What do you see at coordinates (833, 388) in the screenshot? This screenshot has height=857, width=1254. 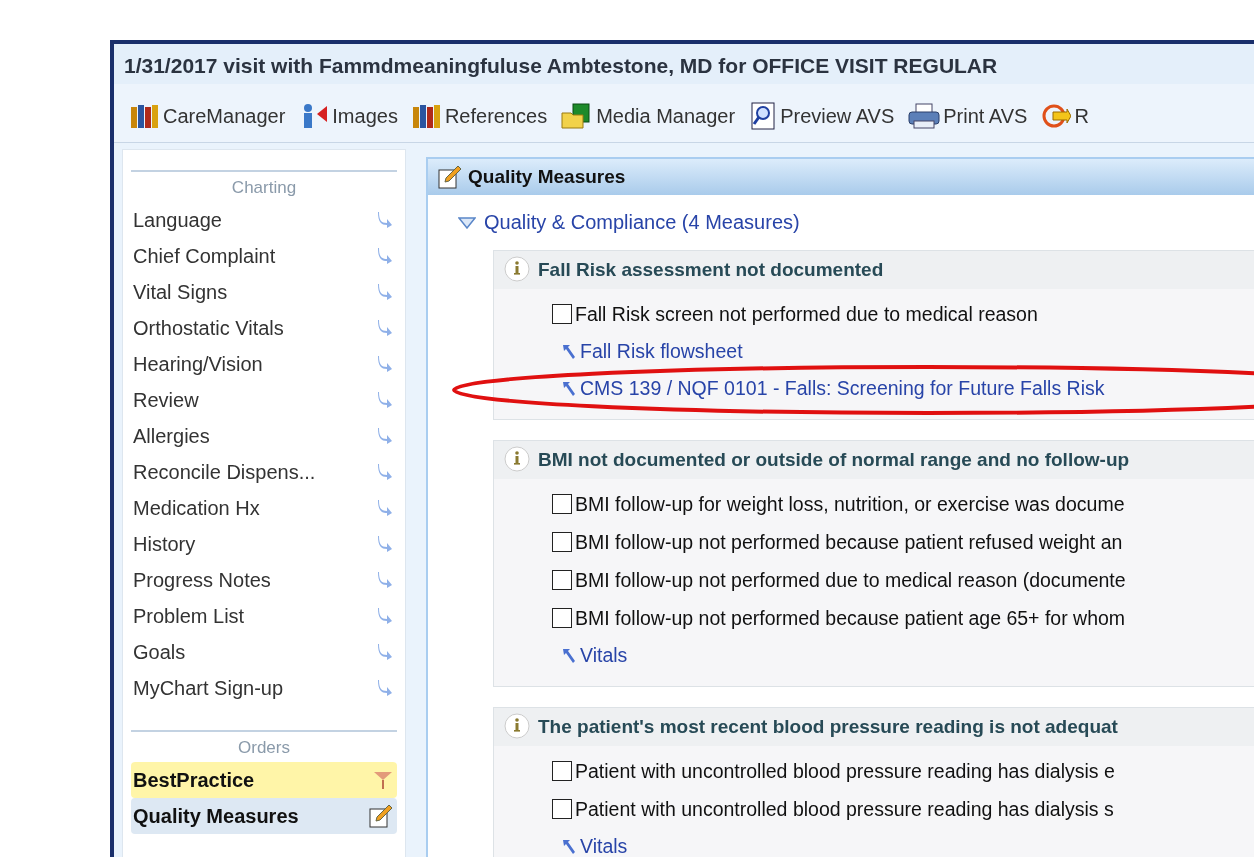 I see `measure-link: CMS 139 / NQF 0101 - Falls: Screening for Future Falls Risk` at bounding box center [833, 388].